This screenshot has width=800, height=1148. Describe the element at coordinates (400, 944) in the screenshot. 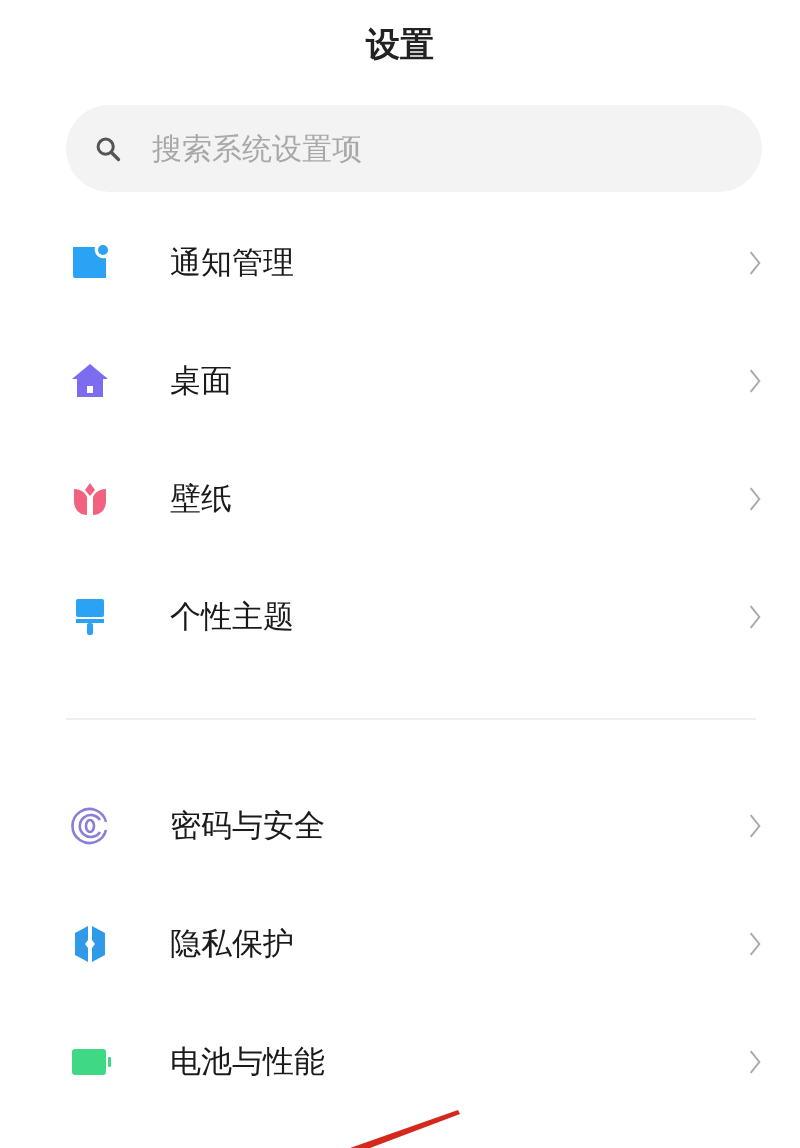

I see `settings-item: 隐私保护` at that location.